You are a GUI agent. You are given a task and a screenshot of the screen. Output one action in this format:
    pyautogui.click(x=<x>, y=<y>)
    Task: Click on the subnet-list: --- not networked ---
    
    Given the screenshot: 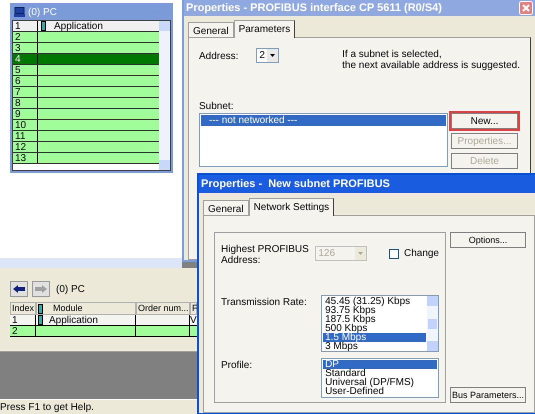 What is the action you would take?
    pyautogui.click(x=323, y=140)
    